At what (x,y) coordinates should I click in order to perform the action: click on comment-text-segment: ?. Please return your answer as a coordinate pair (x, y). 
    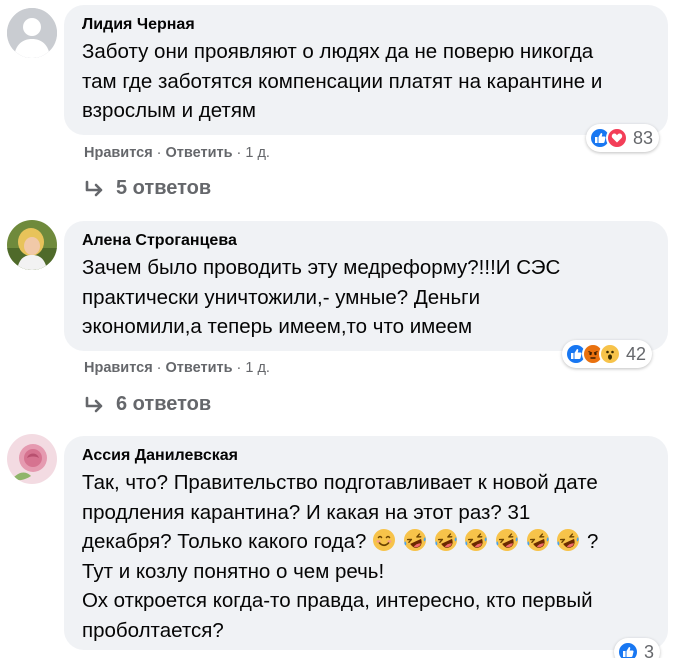
    Looking at the image, I should click on (593, 541).